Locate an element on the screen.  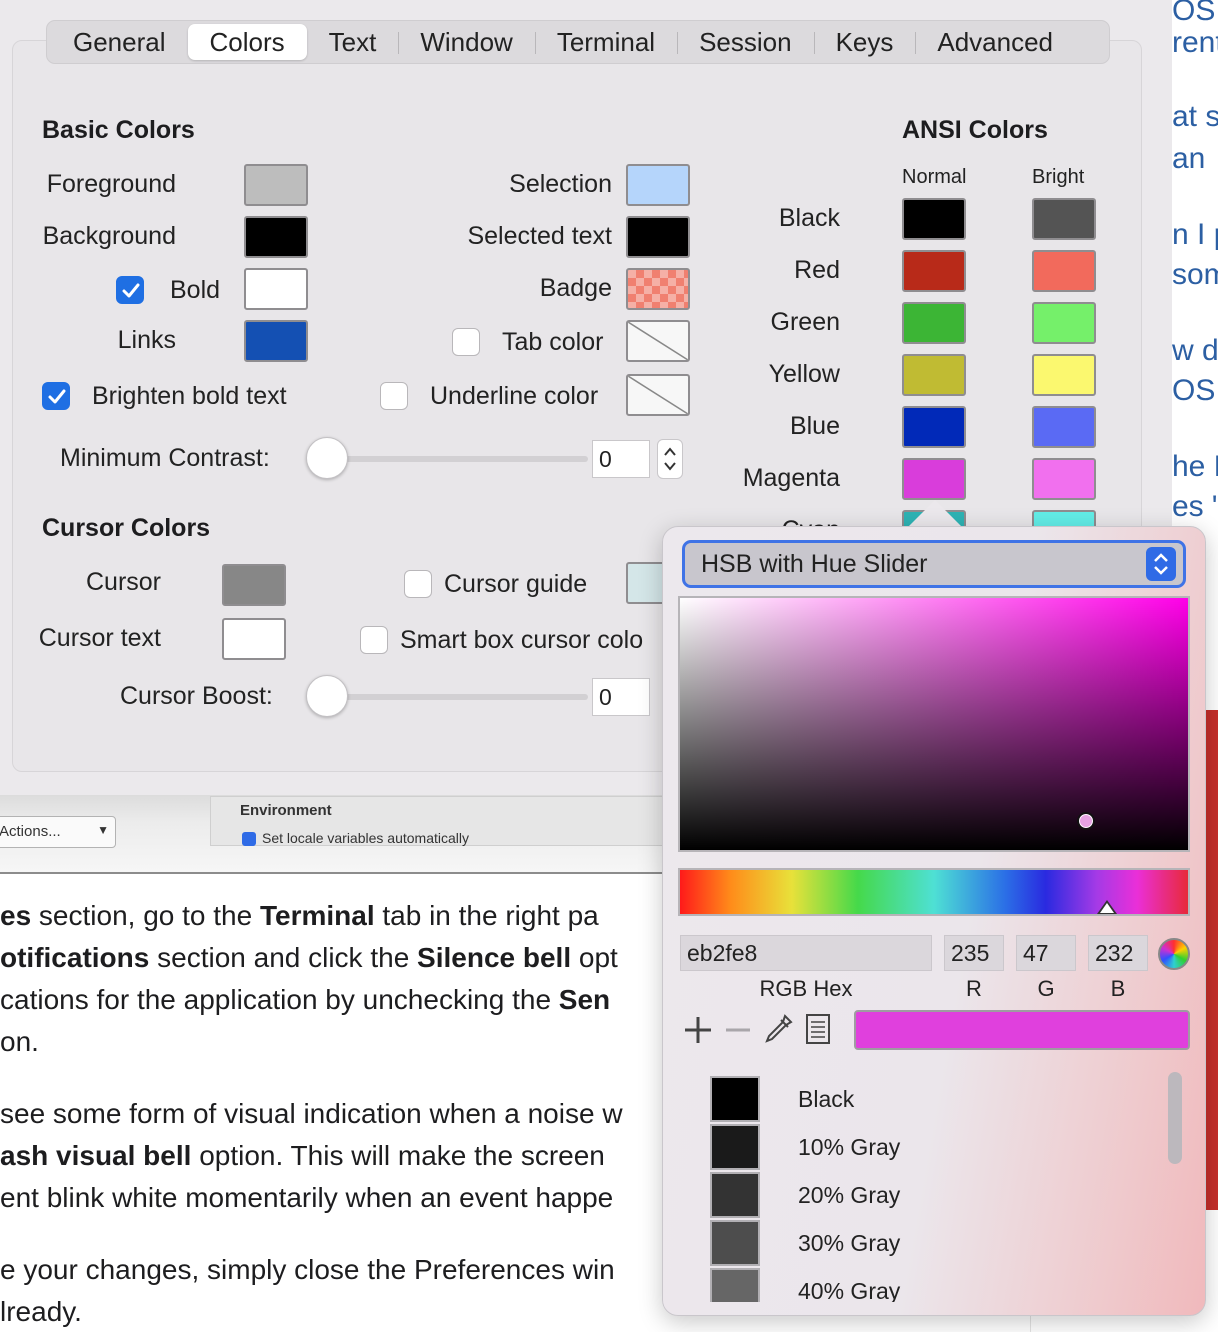
background-label: Background is located at coordinates (109, 236).